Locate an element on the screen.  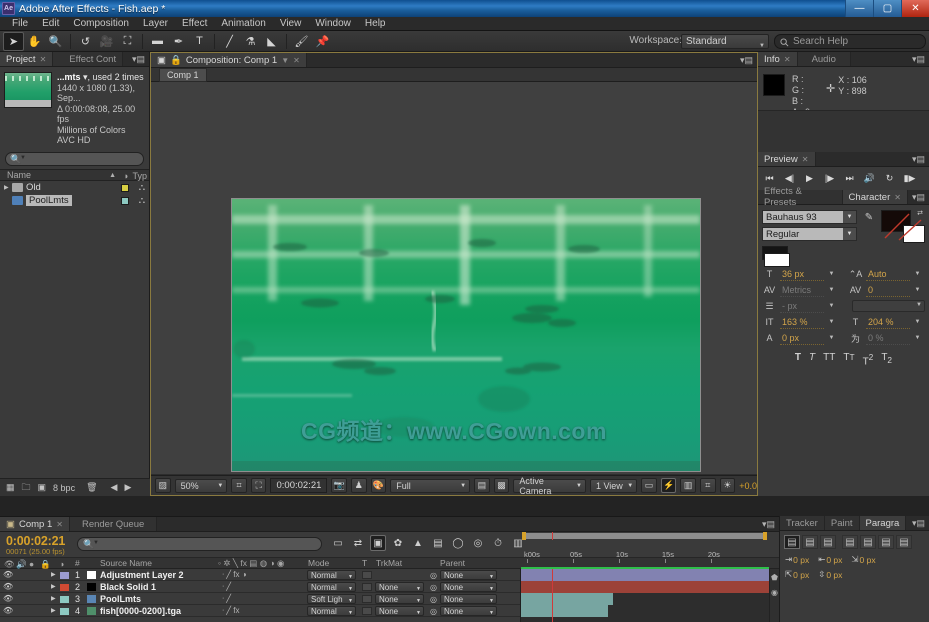
font-size-field: 36 px is located at coordinates (802, 274).